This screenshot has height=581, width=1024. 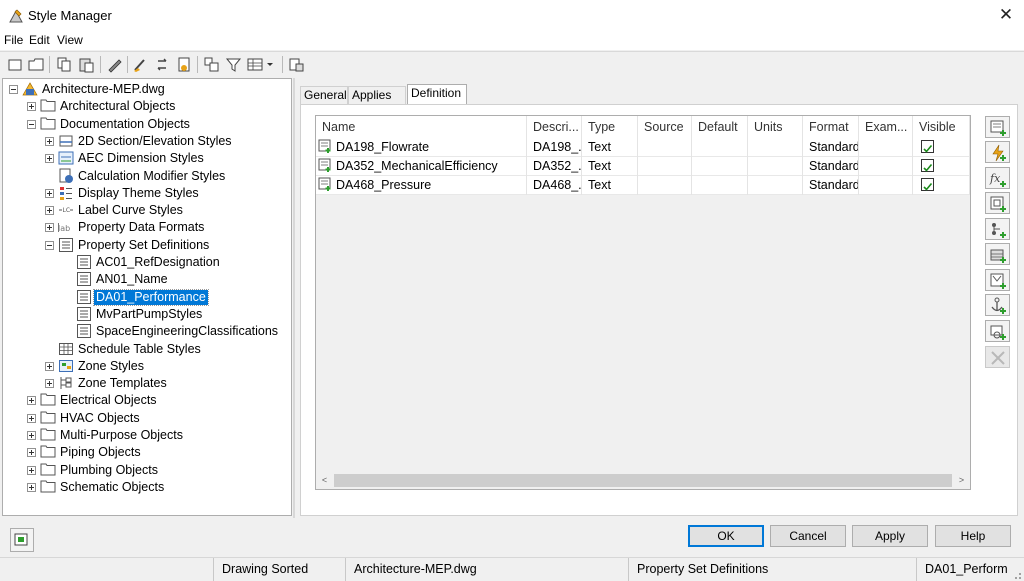 I want to click on table-row: DA198_FlowrateDA198_...Text Standard, so click(x=643, y=147).